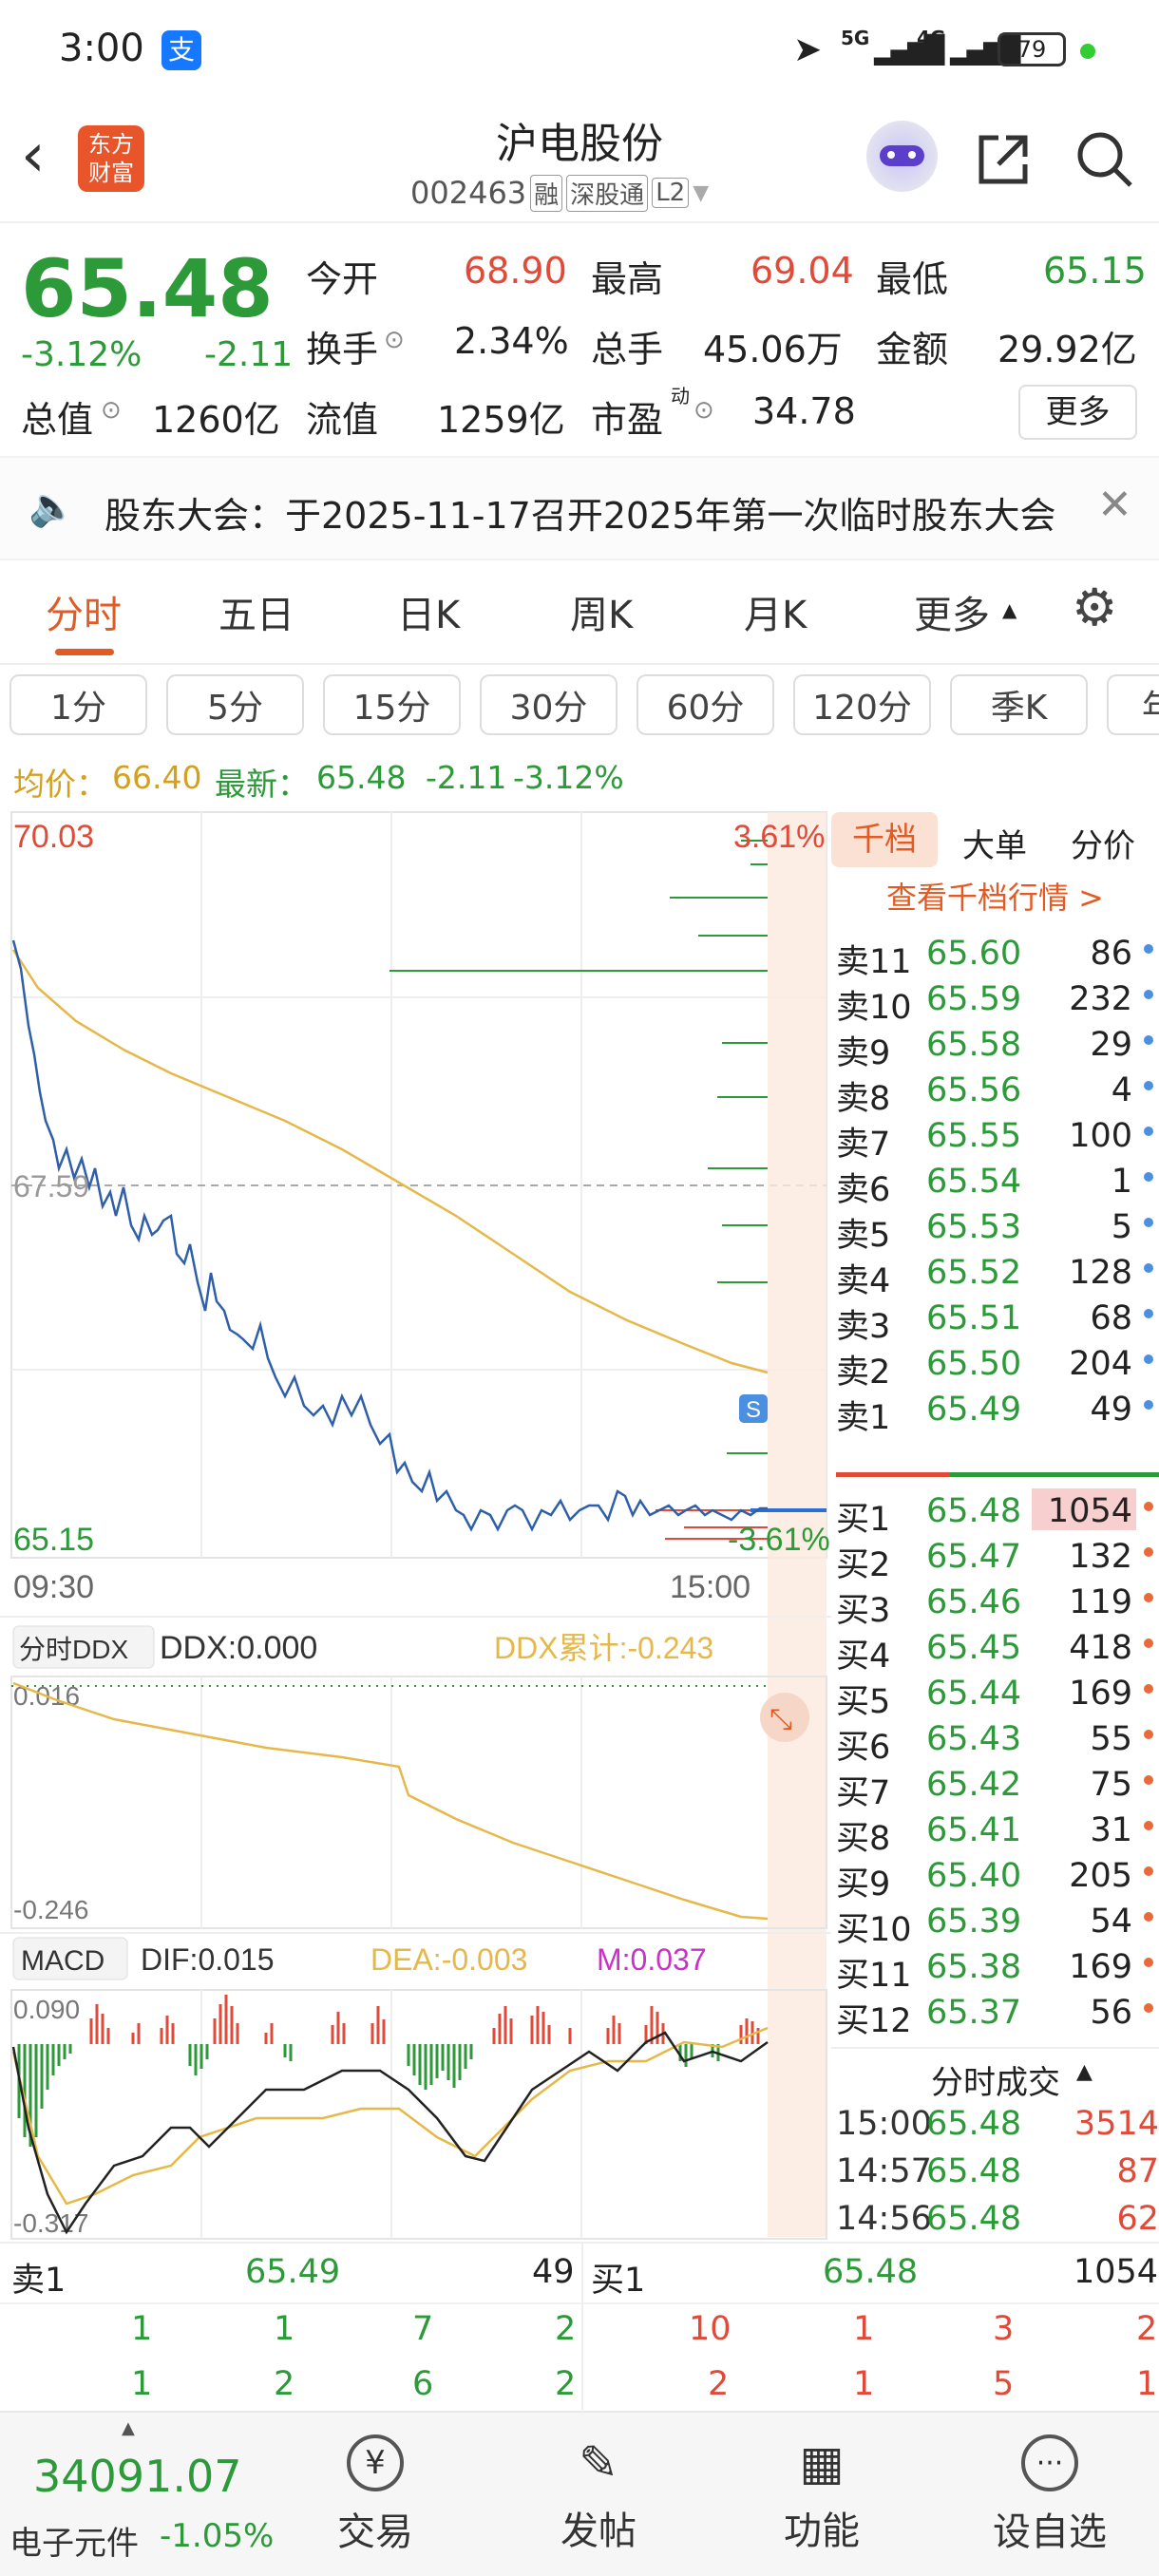  What do you see at coordinates (902, 156) in the screenshot?
I see `assistant-avatar-icon` at bounding box center [902, 156].